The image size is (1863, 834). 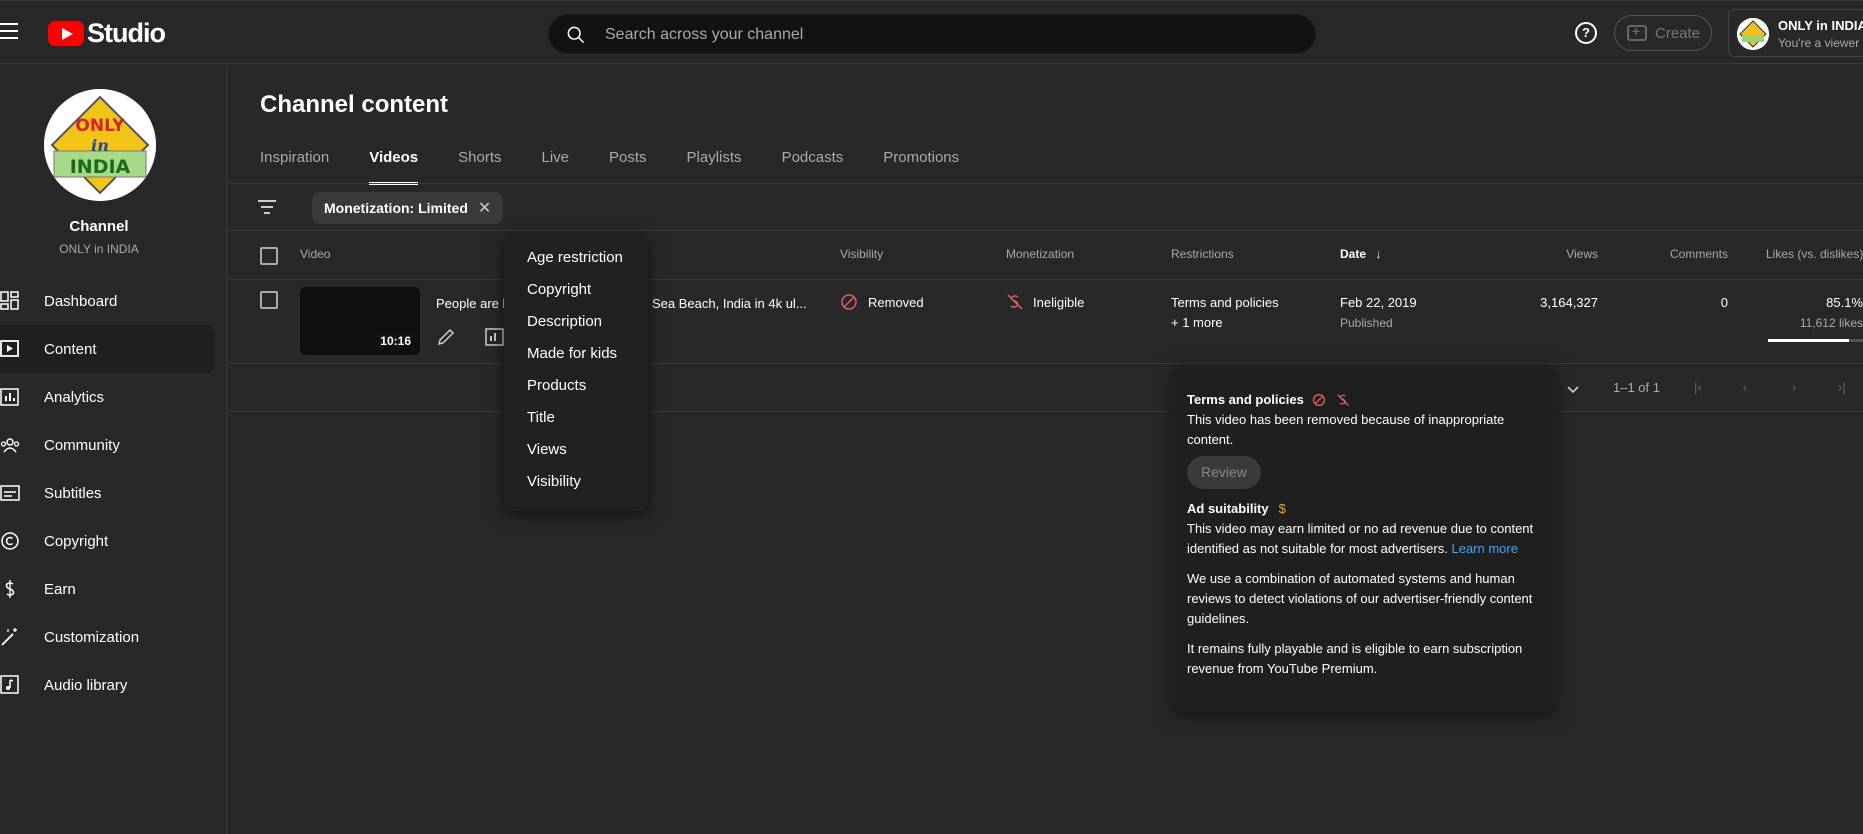 I want to click on prev-page-icon: ‹, so click(x=1745, y=387).